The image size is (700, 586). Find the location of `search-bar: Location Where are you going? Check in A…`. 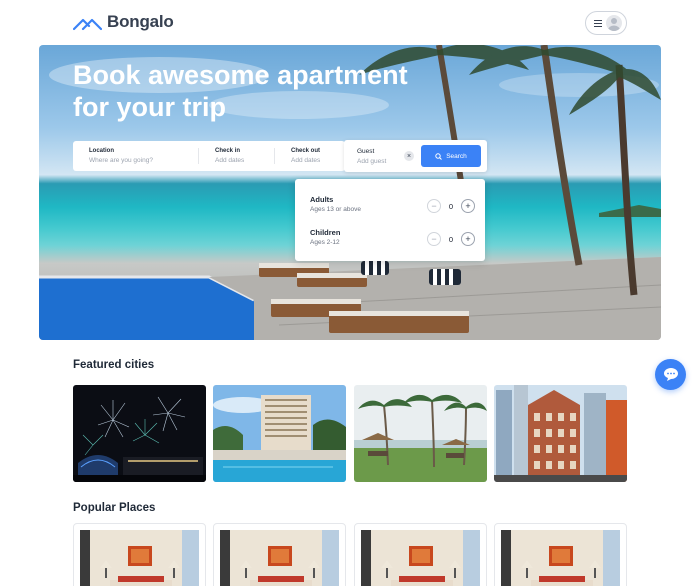

search-bar: Location Where are you going? Check in A… is located at coordinates (209, 156).